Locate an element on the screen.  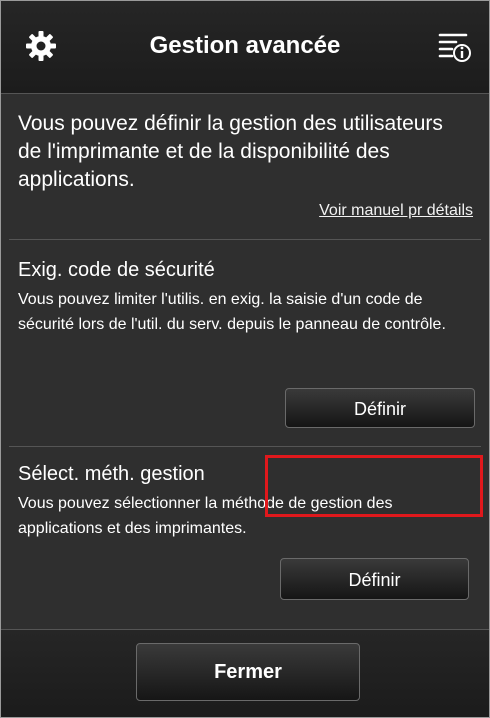
manual-link: Voir manuel pr détails is located at coordinates (396, 211).